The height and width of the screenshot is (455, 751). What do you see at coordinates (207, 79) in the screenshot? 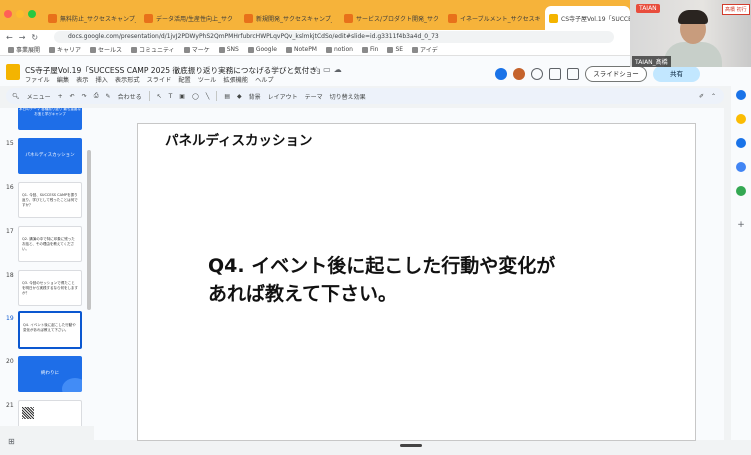
I see `menu-tools: ツール` at bounding box center [207, 79].